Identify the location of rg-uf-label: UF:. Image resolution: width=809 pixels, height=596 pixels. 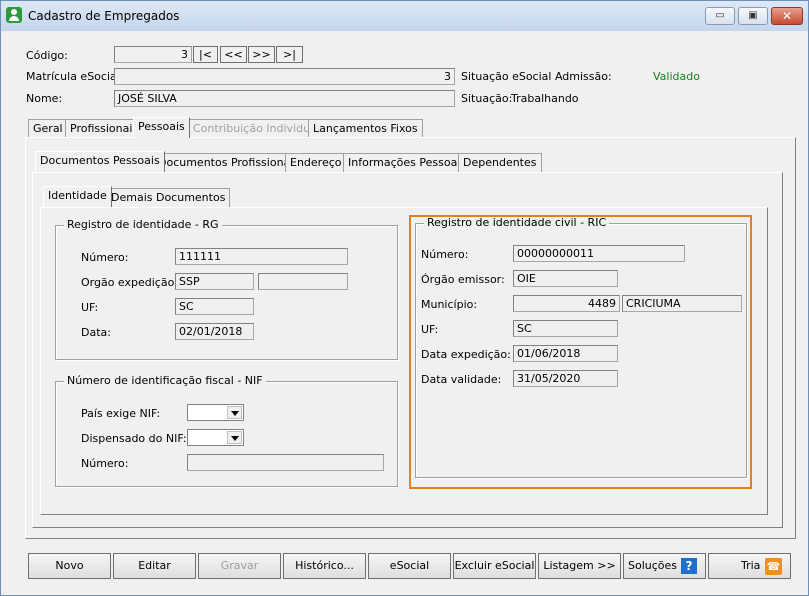
(90, 307).